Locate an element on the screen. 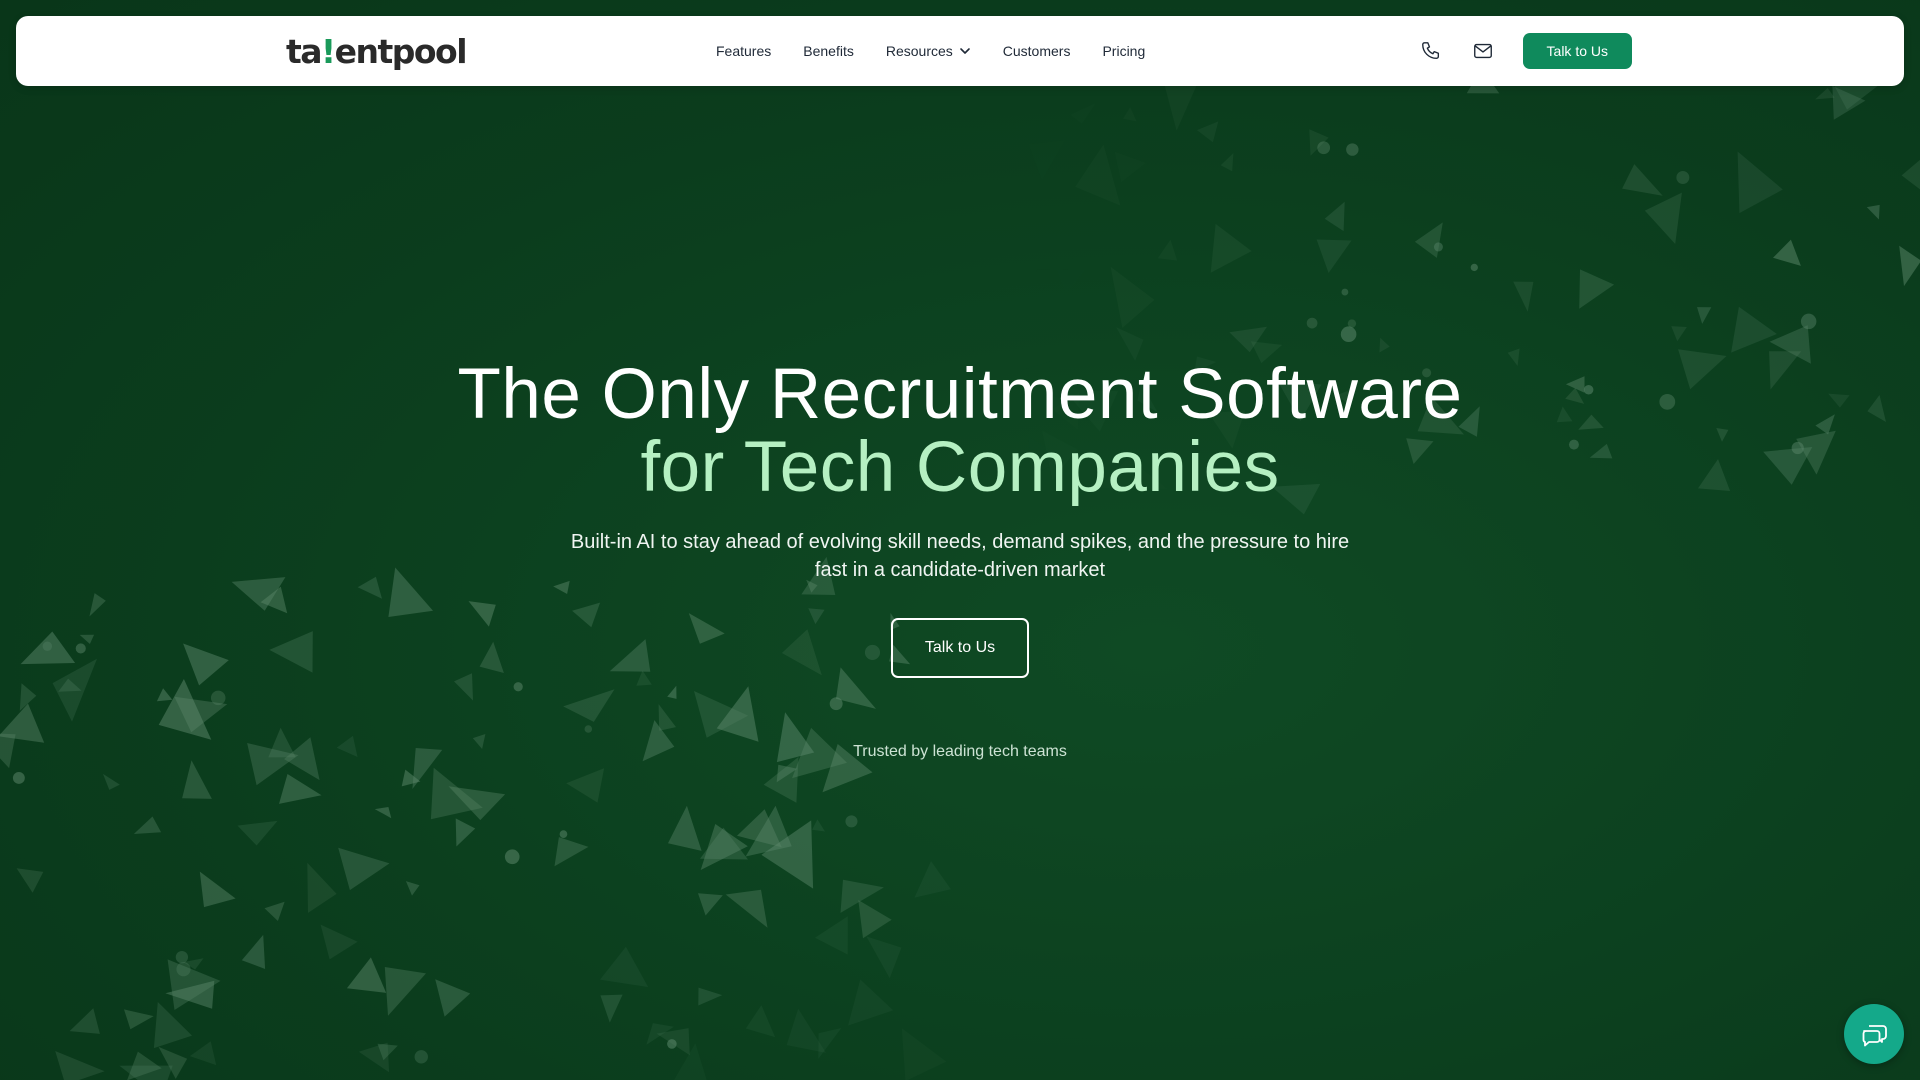  nav-actions: Talk to Us is located at coordinates (1525, 51).